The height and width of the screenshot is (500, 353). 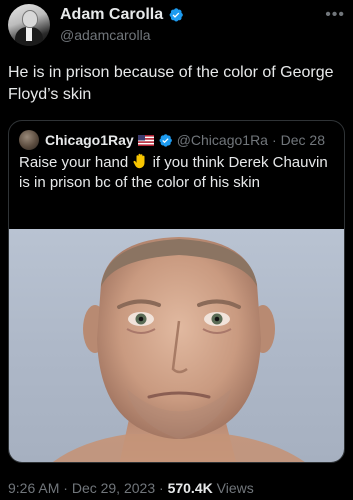 I want to click on author-name: Adam Carolla, so click(x=111, y=15).